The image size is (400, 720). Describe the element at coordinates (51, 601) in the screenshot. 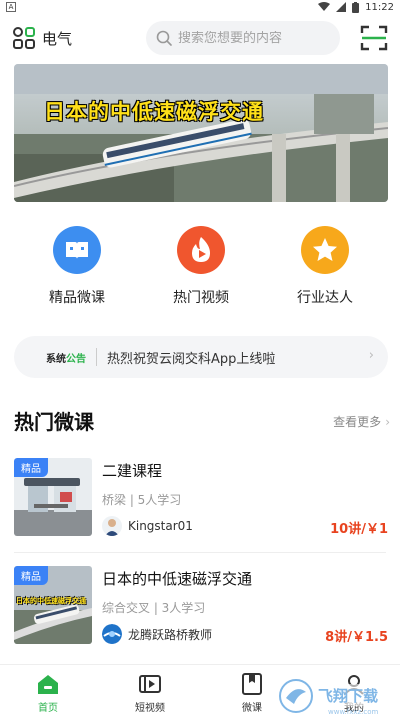

I see `thumbnail-caption: 日本的中低速磁浮交通` at that location.